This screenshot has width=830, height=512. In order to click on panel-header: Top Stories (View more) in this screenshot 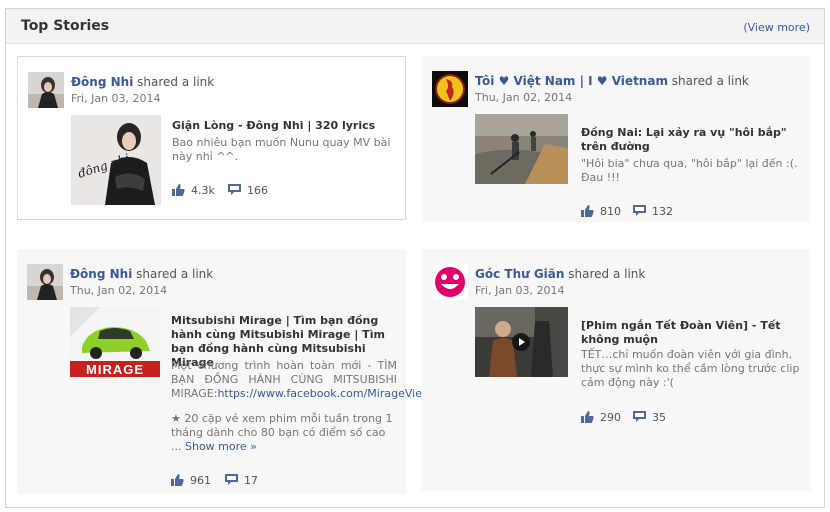, I will do `click(415, 26)`.